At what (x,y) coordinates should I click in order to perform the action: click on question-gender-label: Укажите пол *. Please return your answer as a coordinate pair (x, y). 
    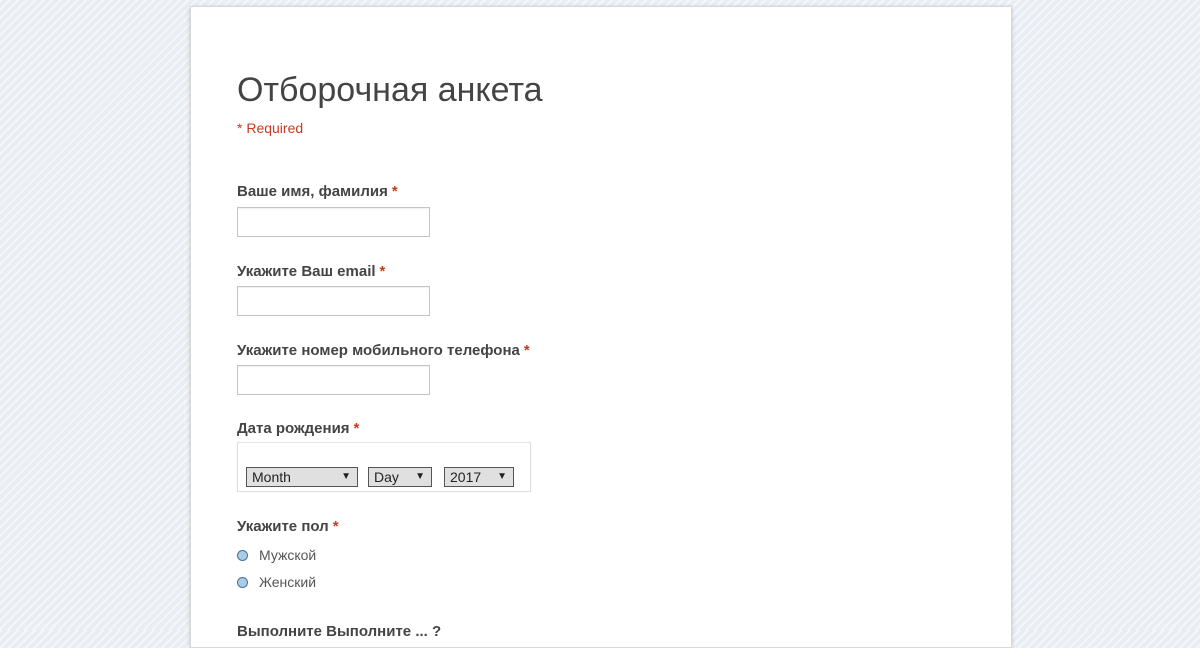
    Looking at the image, I should click on (288, 526).